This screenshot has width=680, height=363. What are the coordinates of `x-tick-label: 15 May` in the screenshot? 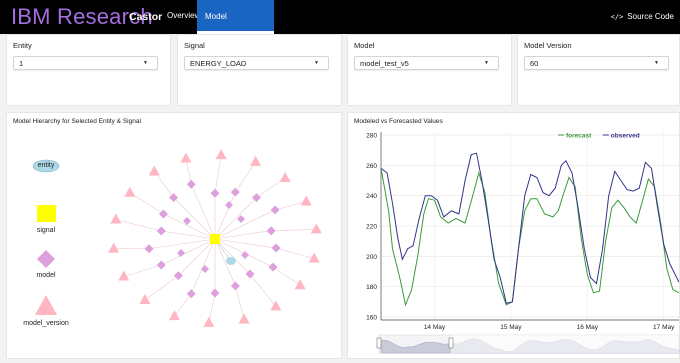 It's located at (511, 327).